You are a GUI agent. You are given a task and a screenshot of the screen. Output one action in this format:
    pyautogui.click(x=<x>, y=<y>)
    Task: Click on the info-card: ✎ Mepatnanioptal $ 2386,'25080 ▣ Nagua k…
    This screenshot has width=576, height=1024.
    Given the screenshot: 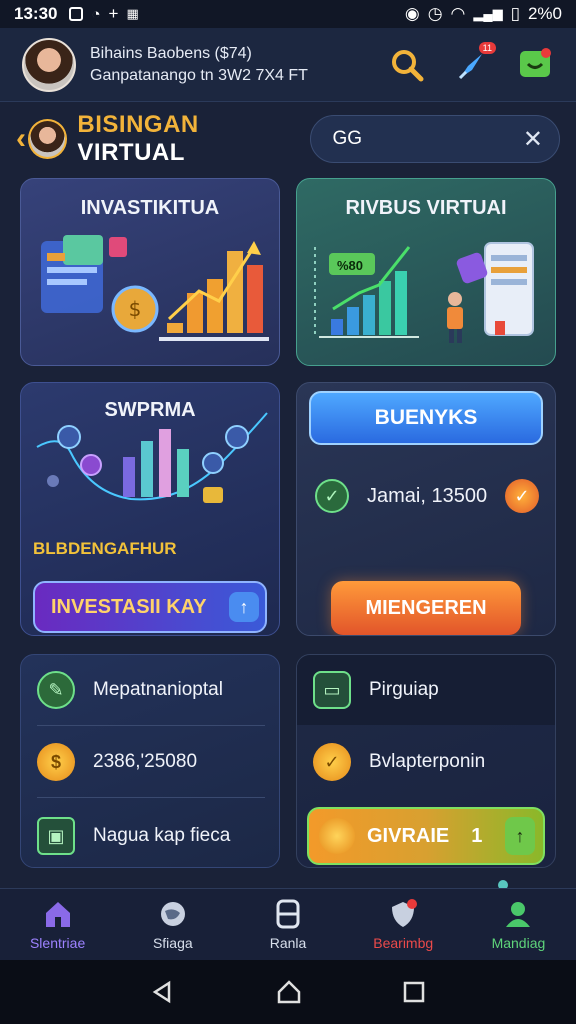 What is the action you would take?
    pyautogui.click(x=150, y=761)
    